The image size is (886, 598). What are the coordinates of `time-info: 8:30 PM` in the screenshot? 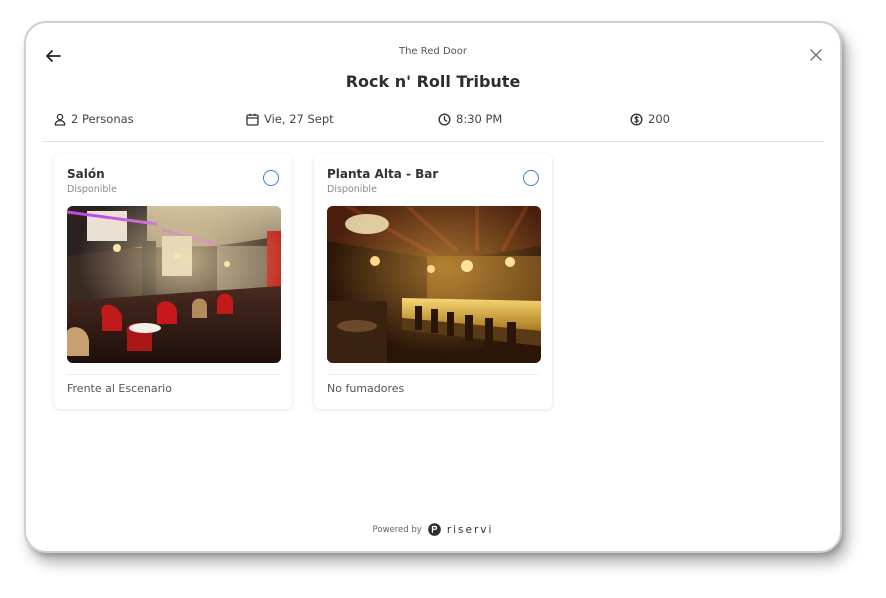 It's located at (470, 119).